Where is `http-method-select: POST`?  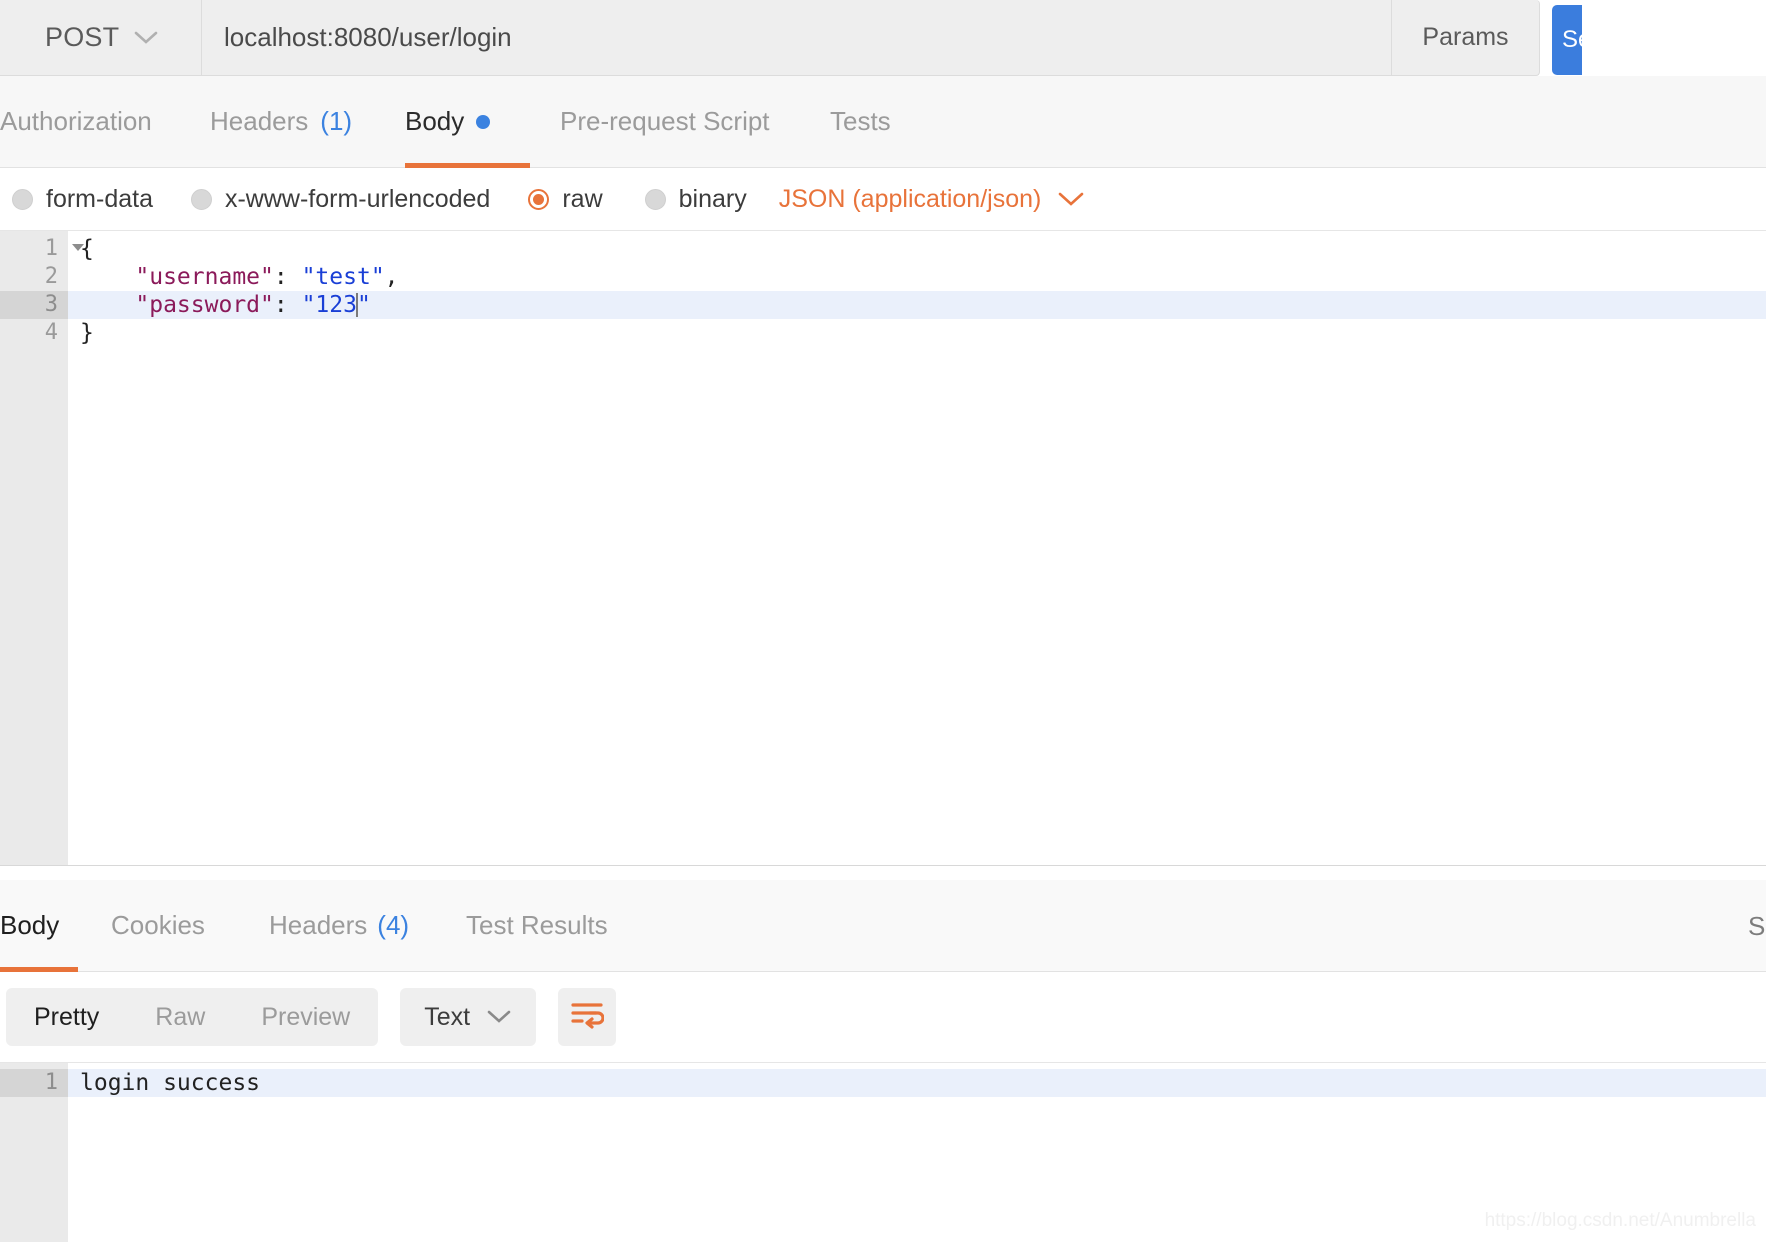 http-method-select: POST is located at coordinates (101, 38).